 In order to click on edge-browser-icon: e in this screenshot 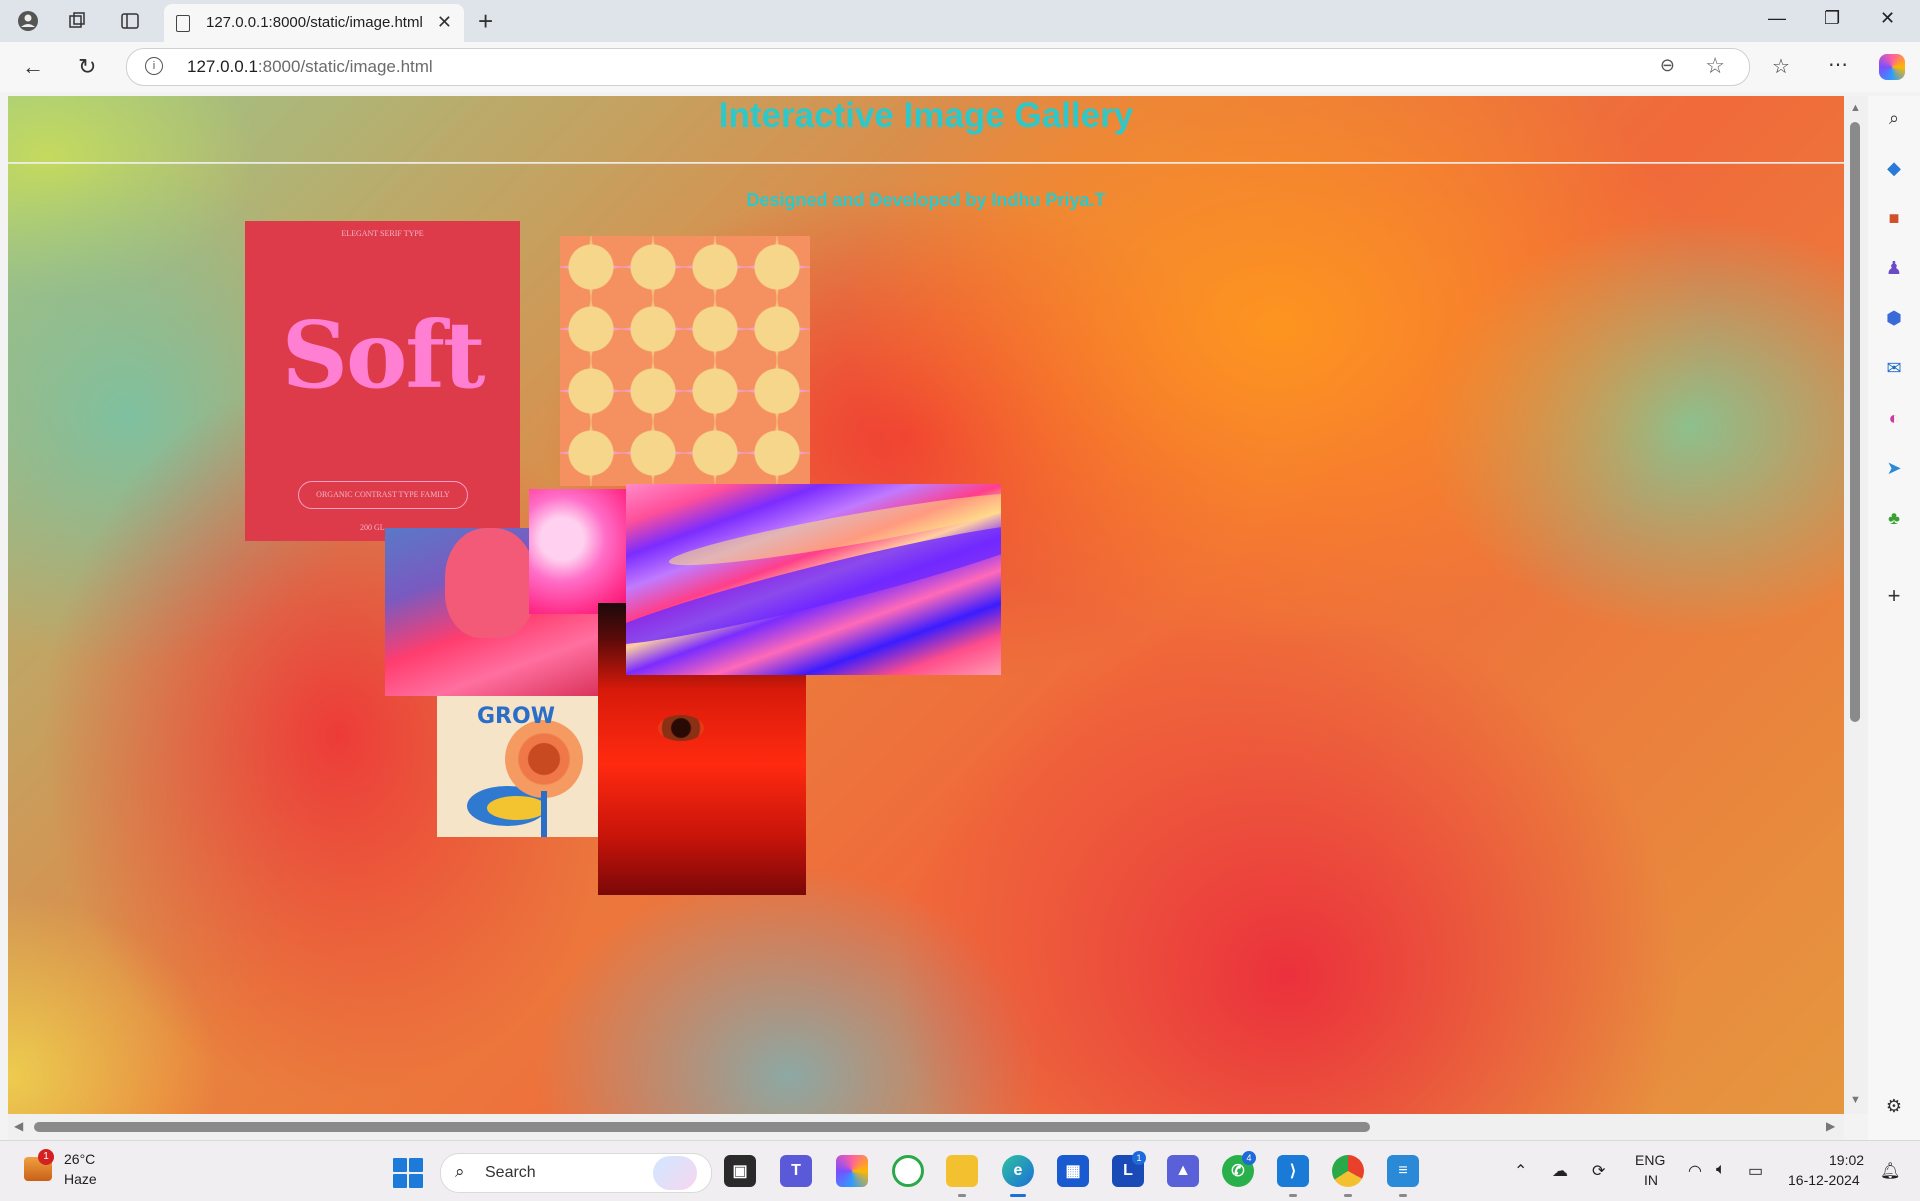, I will do `click(1018, 1171)`.